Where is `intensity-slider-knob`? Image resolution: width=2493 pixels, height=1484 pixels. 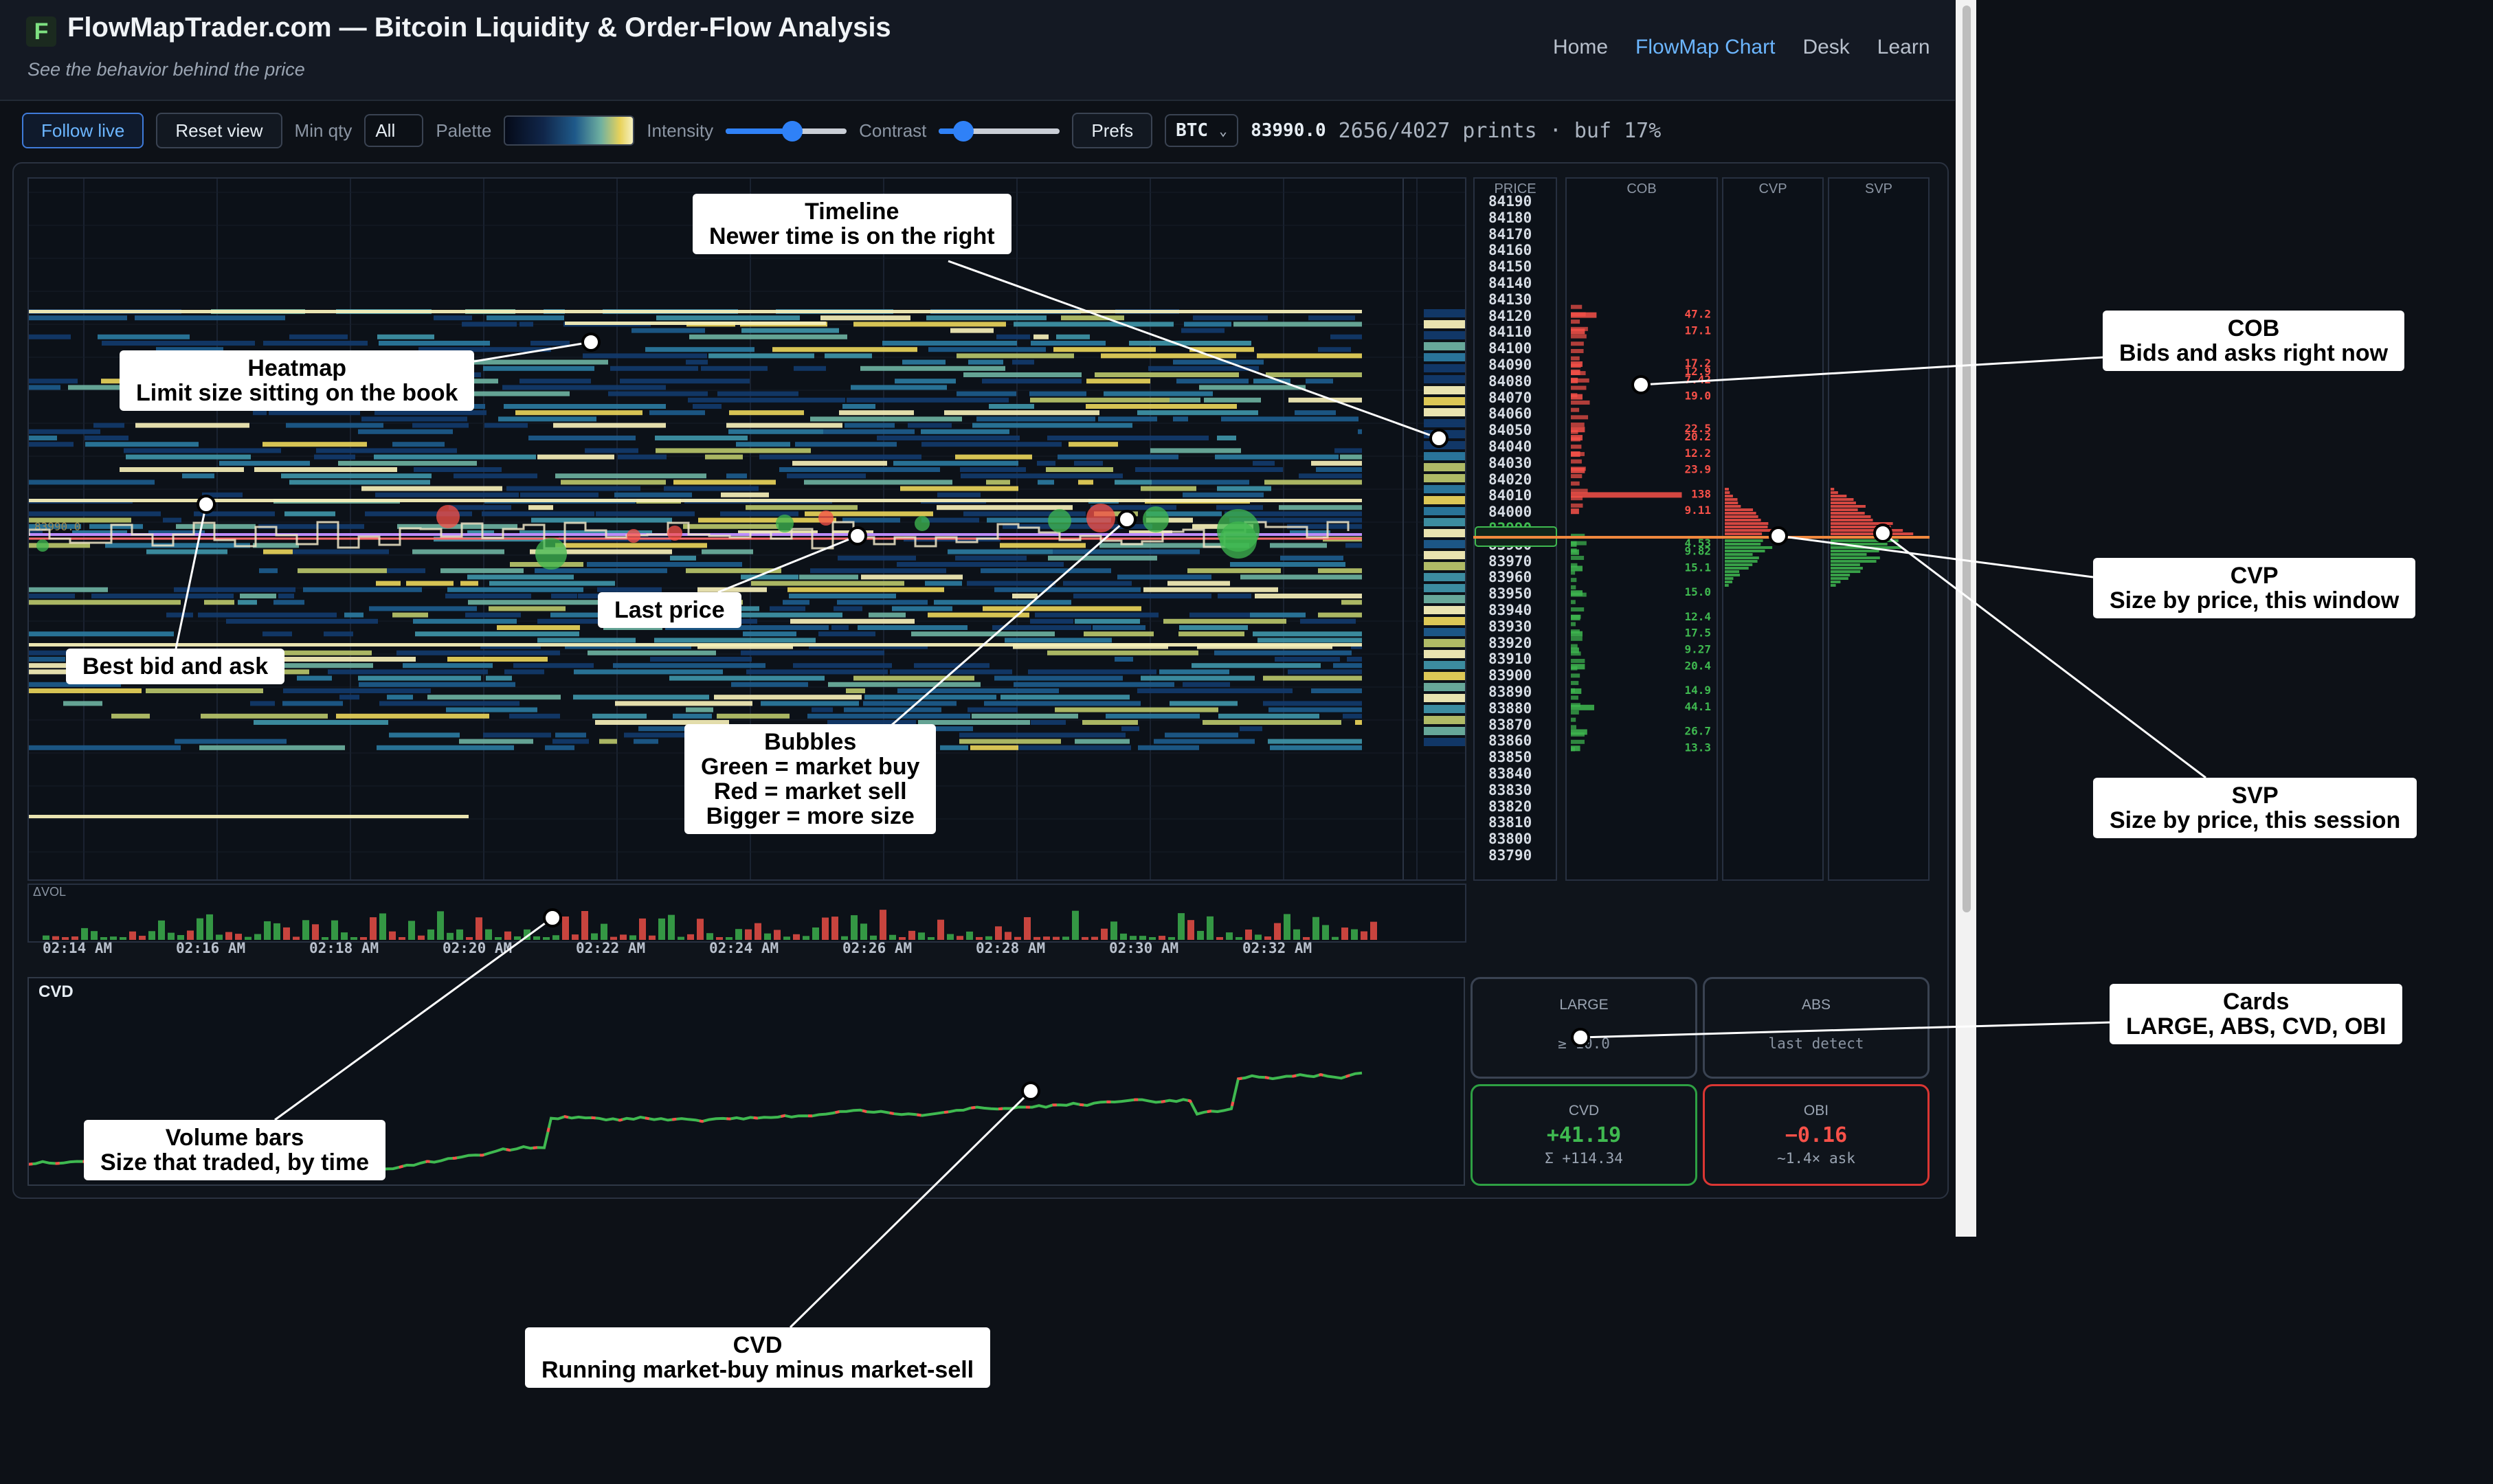
intensity-slider-knob is located at coordinates (792, 131).